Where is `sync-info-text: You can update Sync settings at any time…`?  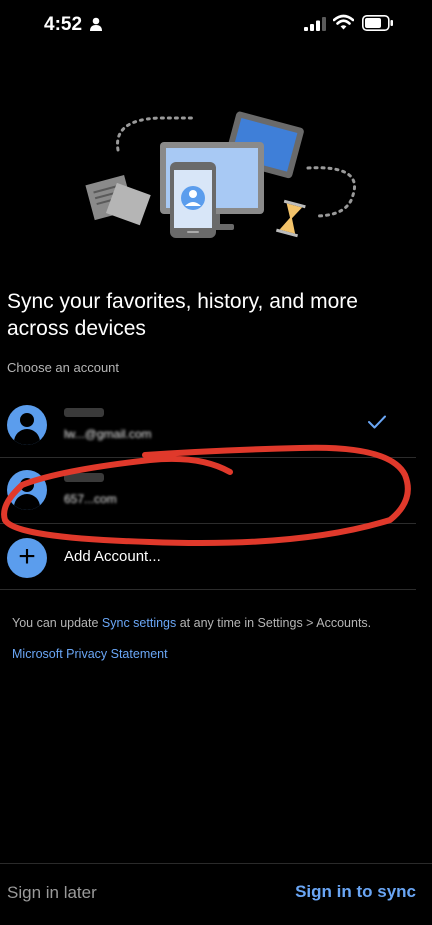 sync-info-text: You can update Sync settings at any time… is located at coordinates (192, 623).